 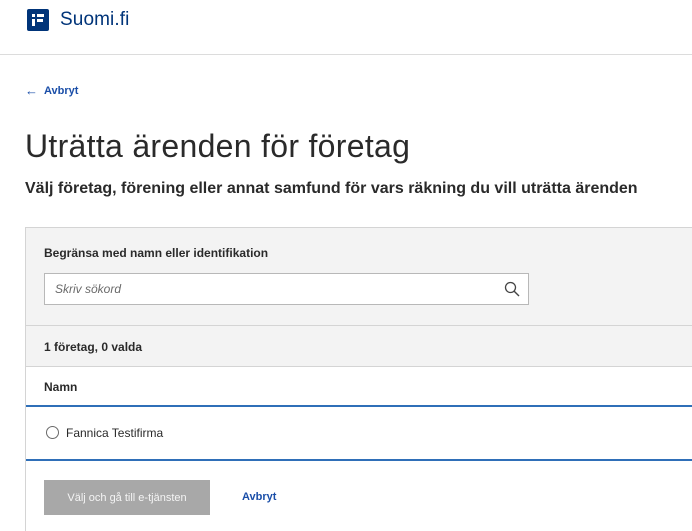 What do you see at coordinates (38, 20) in the screenshot?
I see `suomi-fi-logo-icon` at bounding box center [38, 20].